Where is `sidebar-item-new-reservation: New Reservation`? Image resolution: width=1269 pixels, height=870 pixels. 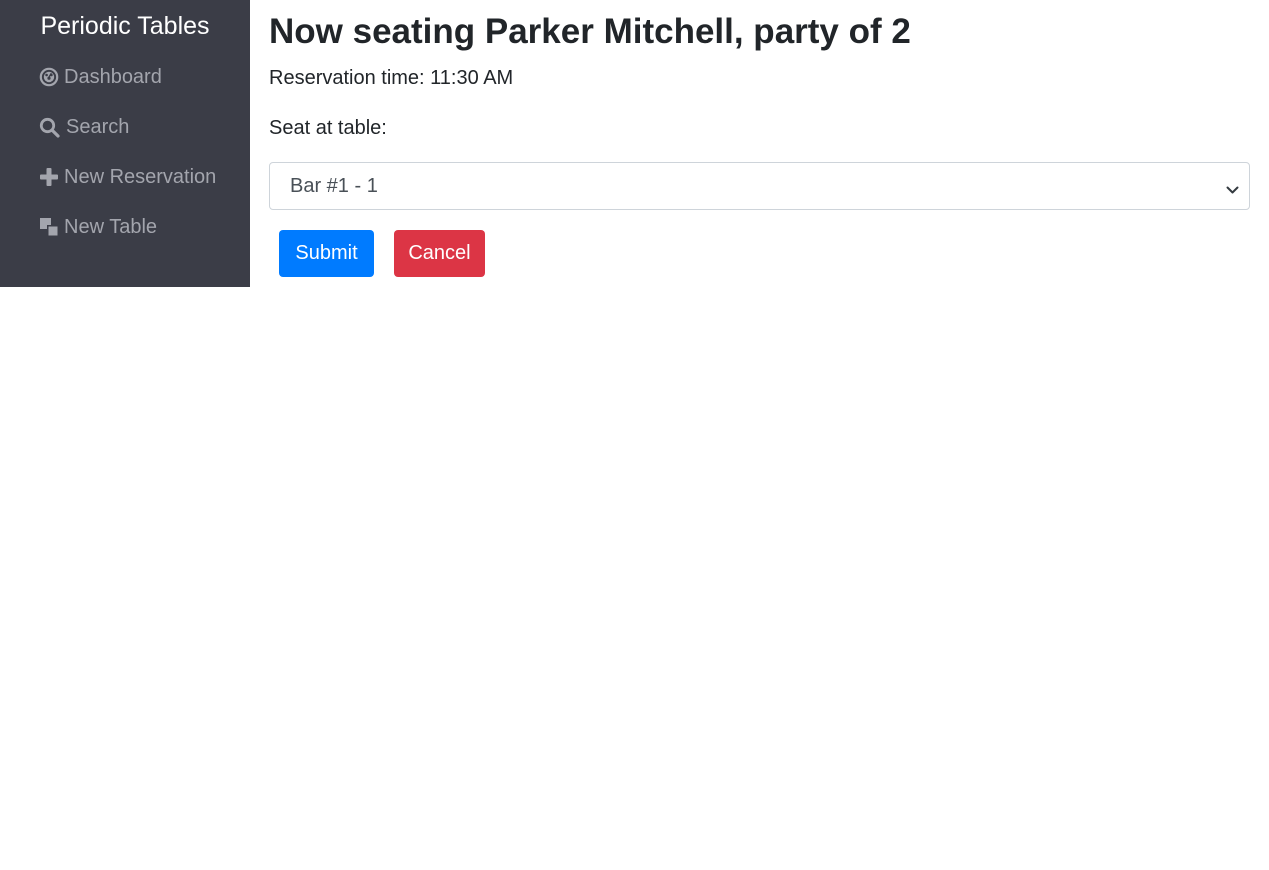
sidebar-item-new-reservation: New Reservation is located at coordinates (127, 177).